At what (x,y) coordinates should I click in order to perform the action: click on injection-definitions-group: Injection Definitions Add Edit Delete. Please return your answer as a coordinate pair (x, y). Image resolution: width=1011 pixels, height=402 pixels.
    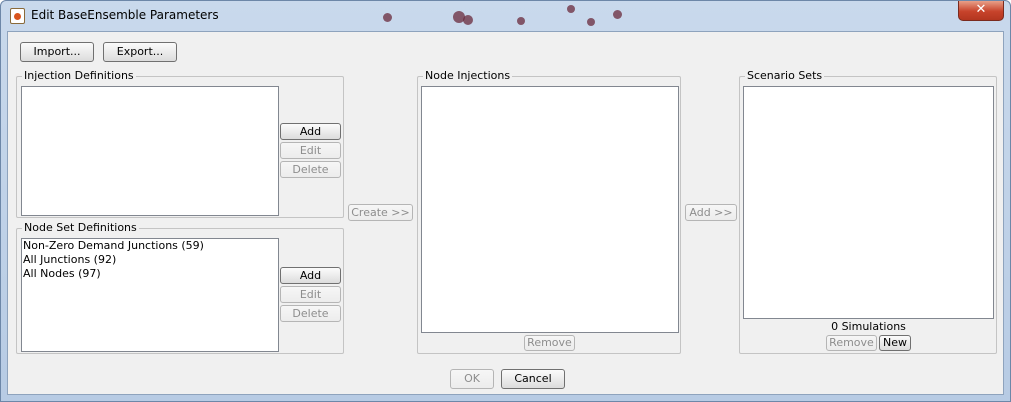
    Looking at the image, I should click on (180, 143).